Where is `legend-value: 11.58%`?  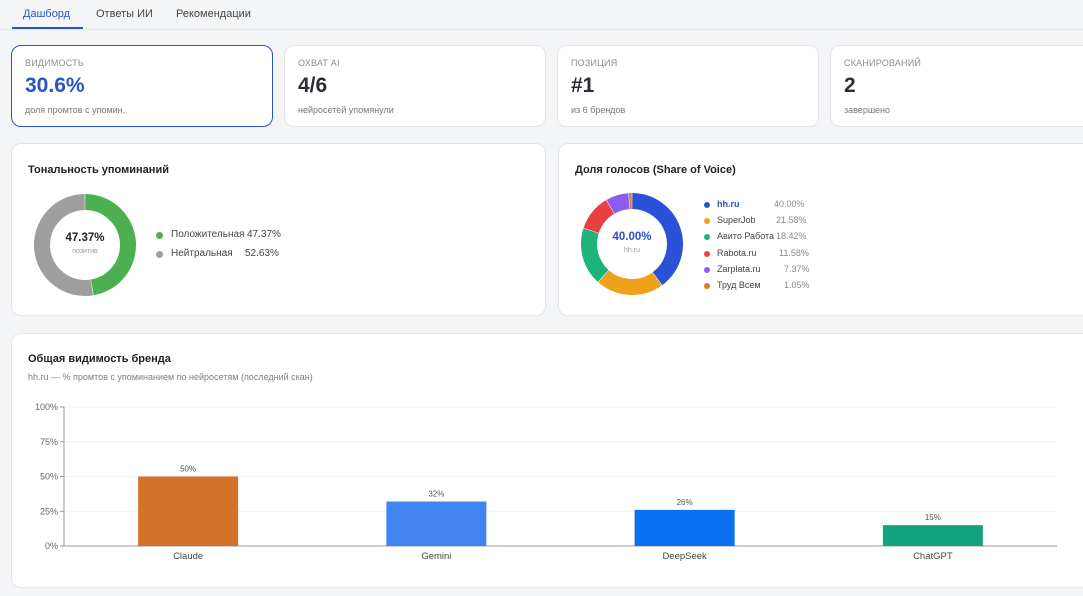 legend-value: 11.58% is located at coordinates (794, 253).